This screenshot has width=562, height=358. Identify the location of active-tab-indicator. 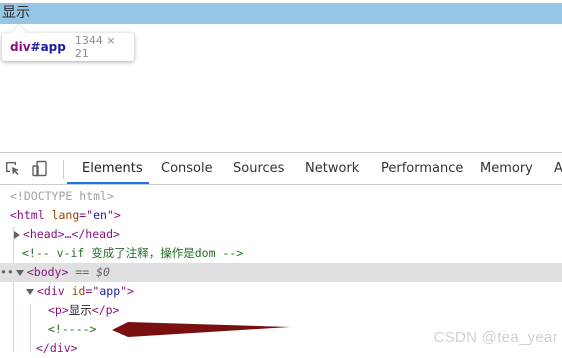
(108, 183).